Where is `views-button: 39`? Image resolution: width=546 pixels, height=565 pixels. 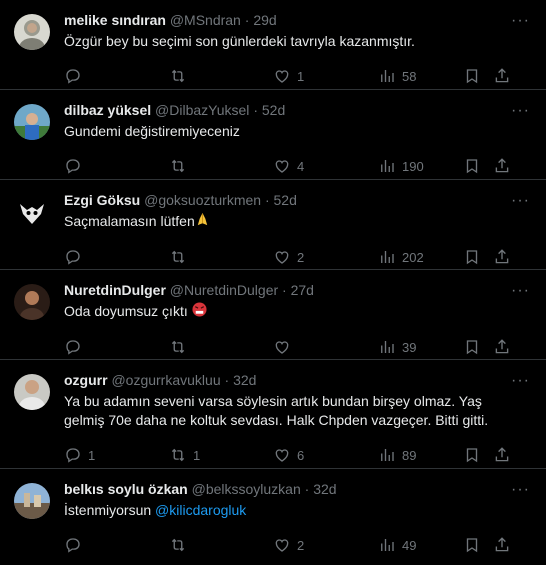
views-button: 39 is located at coordinates (420, 347).